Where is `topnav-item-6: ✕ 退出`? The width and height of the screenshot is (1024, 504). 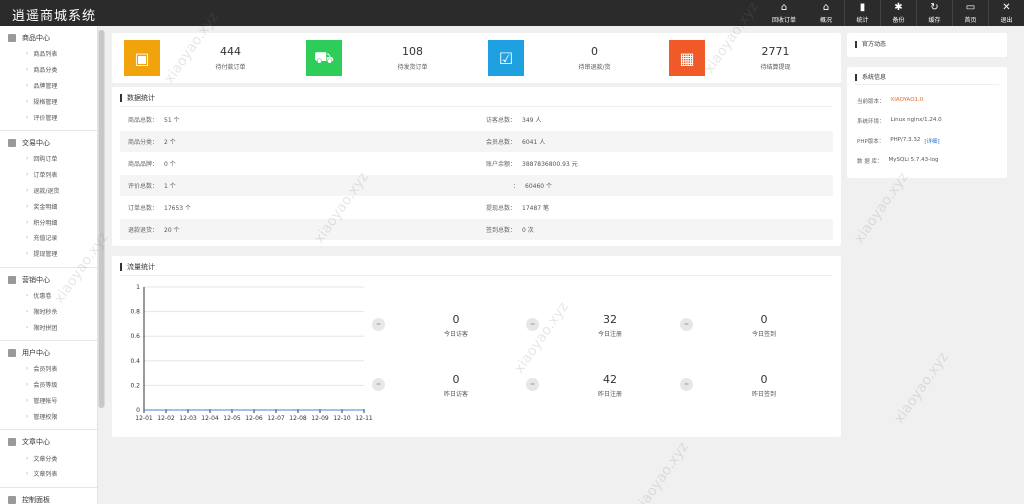 topnav-item-6: ✕ 退出 is located at coordinates (1006, 13).